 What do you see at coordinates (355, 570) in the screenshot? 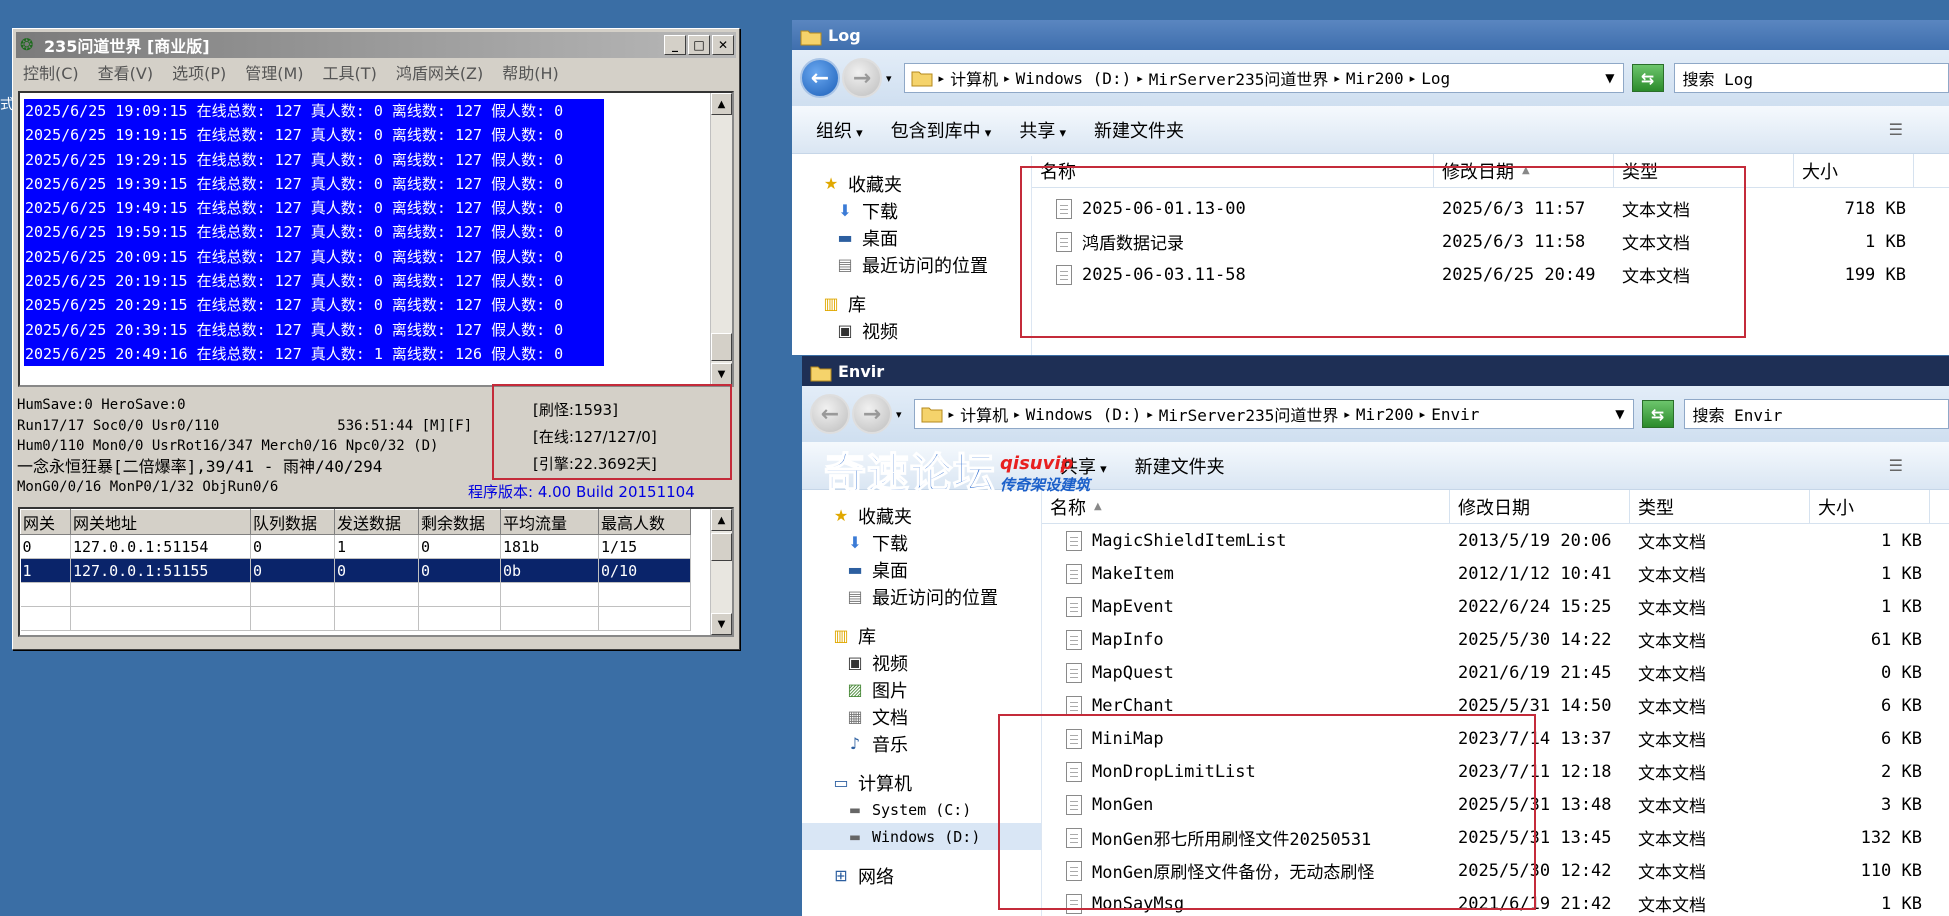
I see `table-row: 1 127.0.0.1:51155 0 0 0 0b 0/10` at bounding box center [355, 570].